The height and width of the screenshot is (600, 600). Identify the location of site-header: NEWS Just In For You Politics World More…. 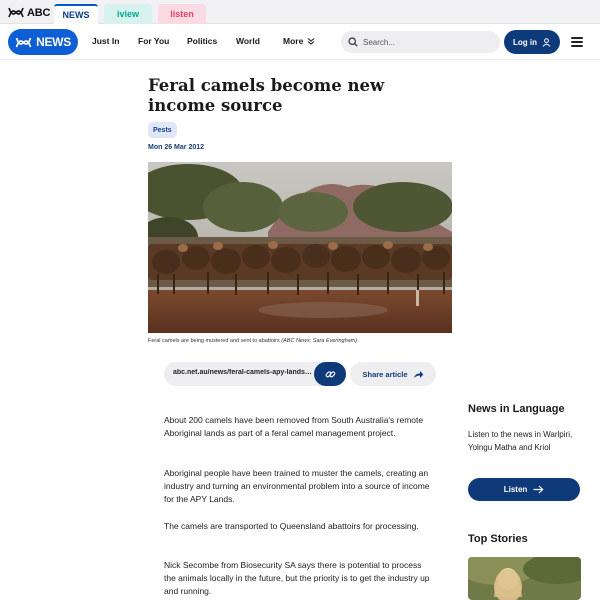
(300, 42).